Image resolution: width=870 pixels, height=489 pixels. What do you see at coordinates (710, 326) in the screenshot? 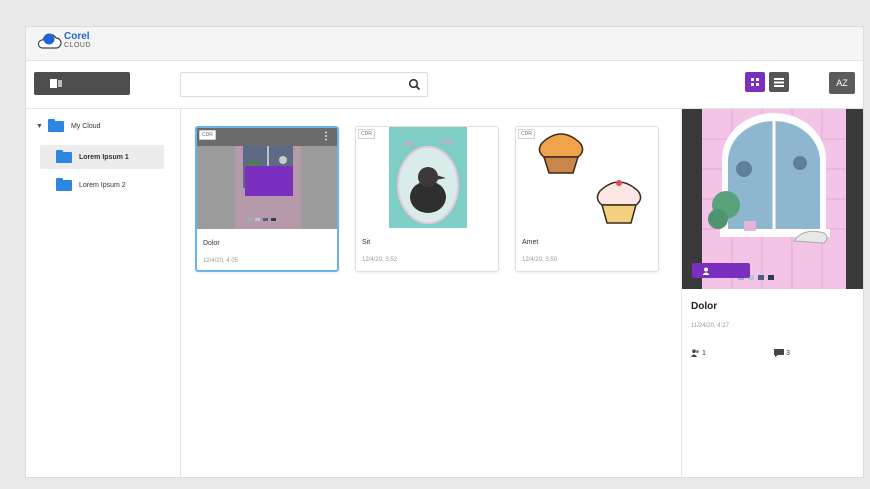
I see `detail-file-date: 11/24/20, 4:27` at bounding box center [710, 326].